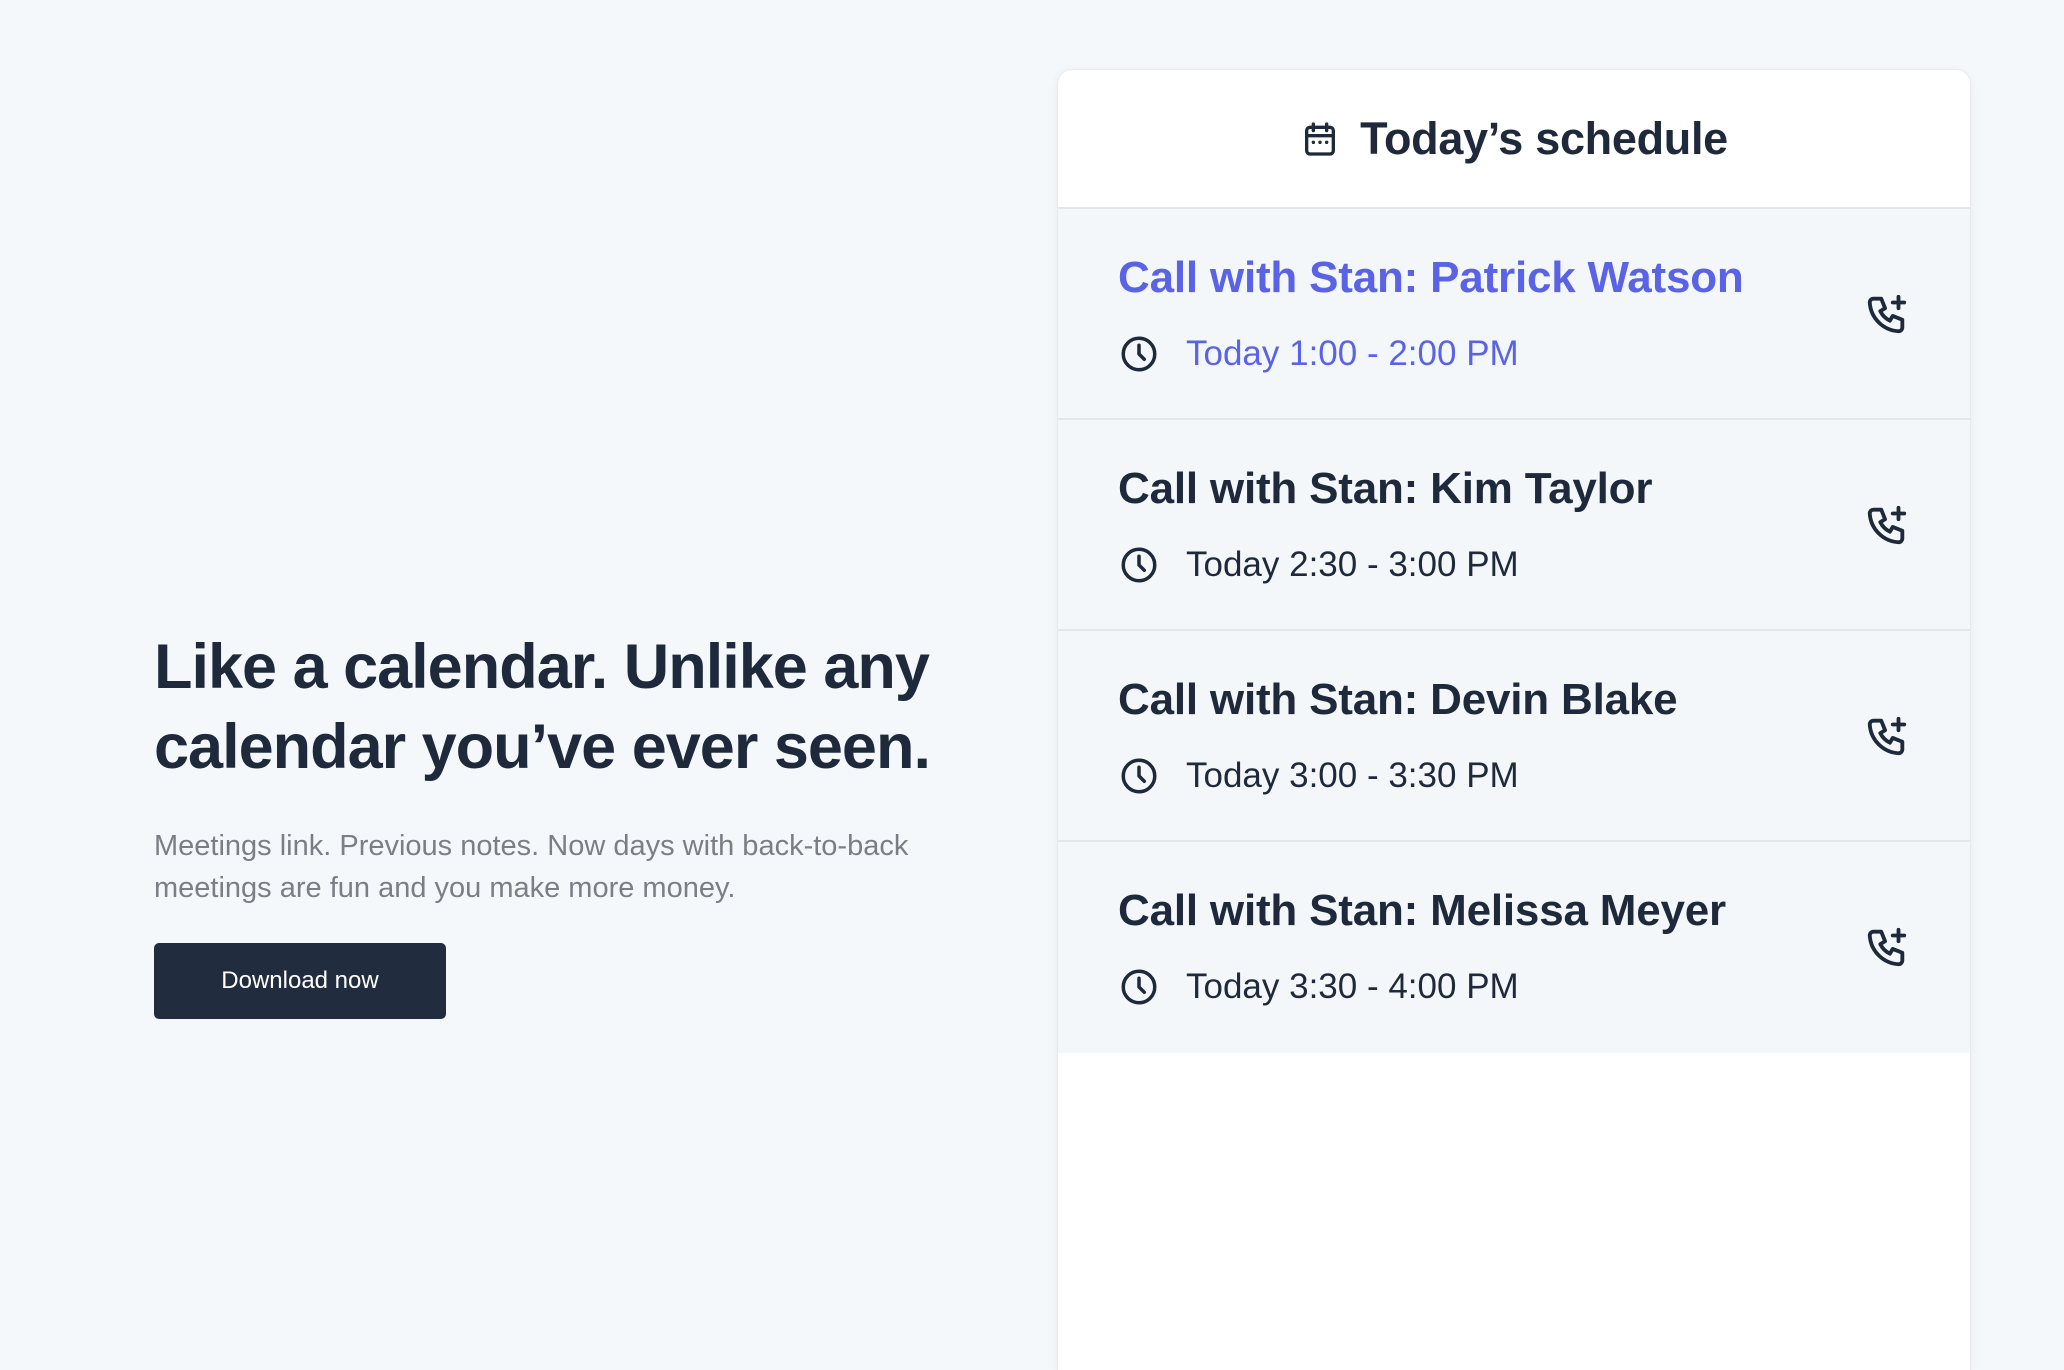  I want to click on event-time-row: Today 3:00 - 3:30 PM, so click(1318, 776).